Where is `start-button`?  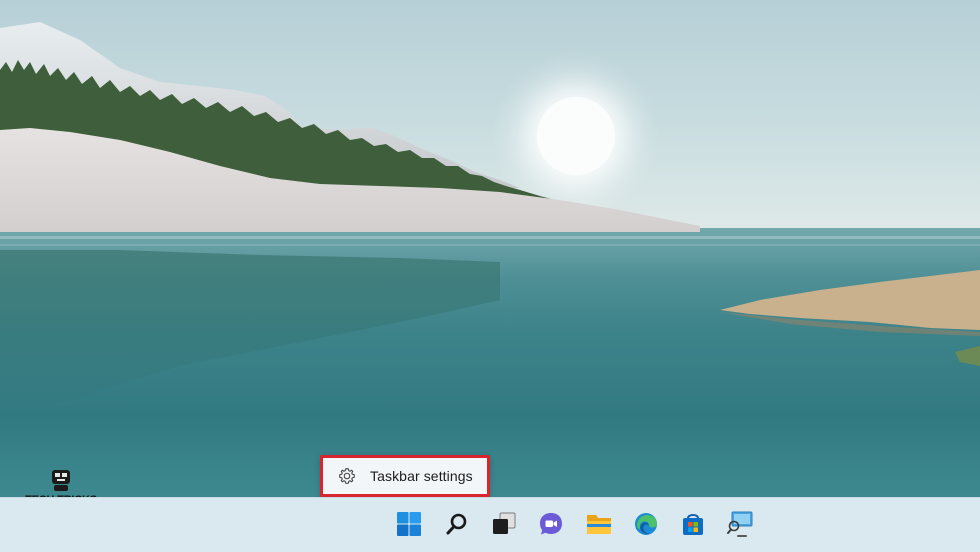 start-button is located at coordinates (409, 524).